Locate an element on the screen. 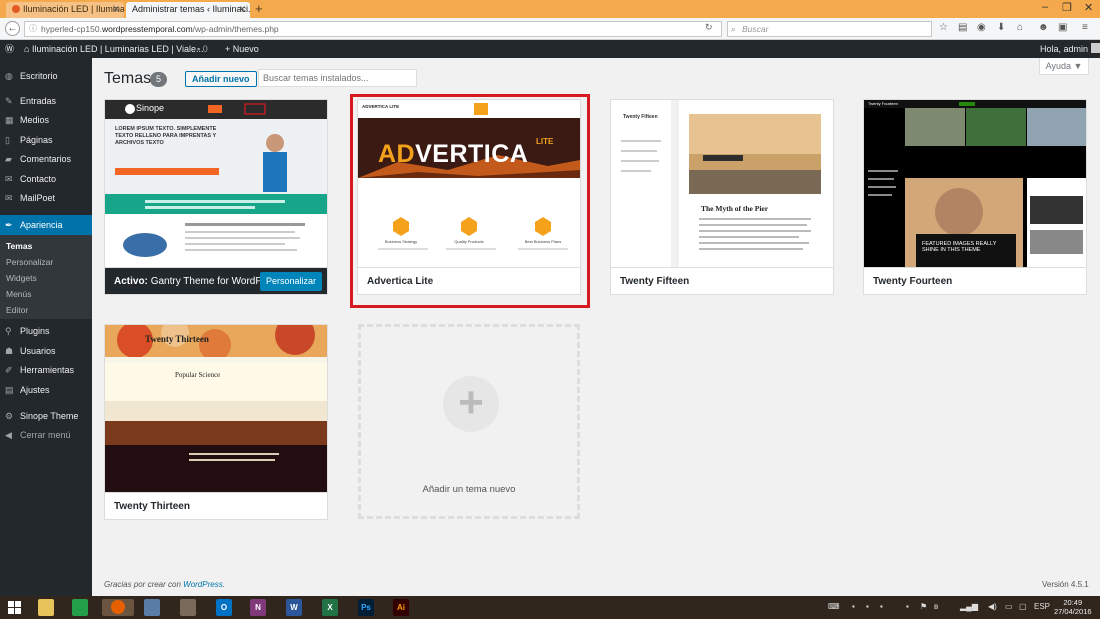 This screenshot has height=619, width=1100. collapse-icon: ◀ is located at coordinates (8, 435).